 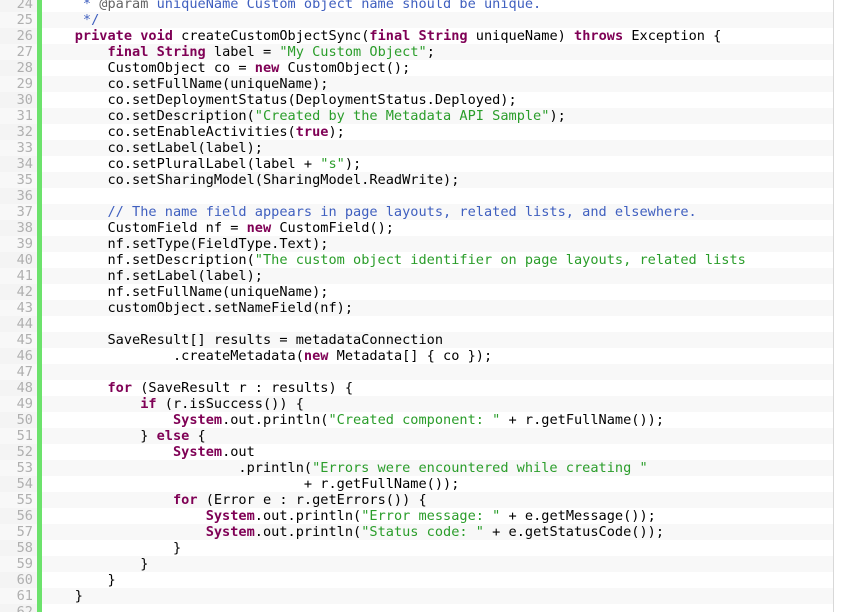 What do you see at coordinates (18, 532) in the screenshot?
I see `line-number: 57` at bounding box center [18, 532].